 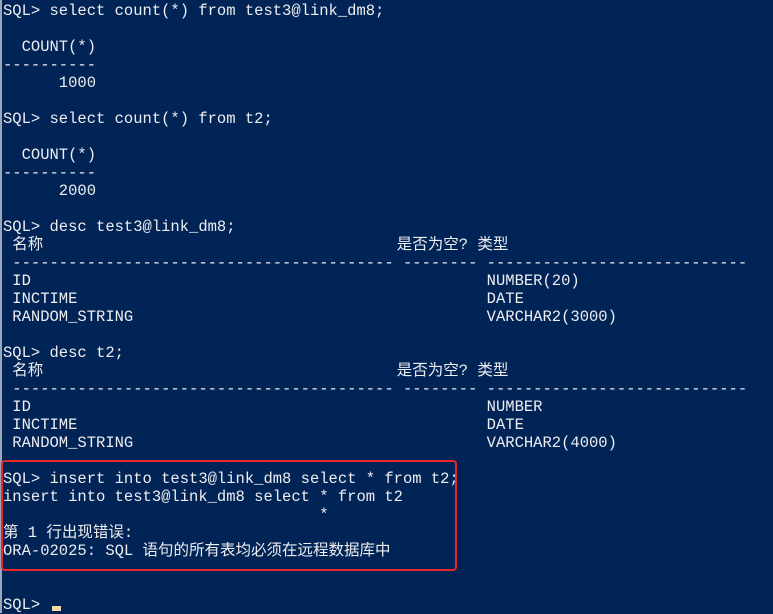 What do you see at coordinates (50, 83) in the screenshot?
I see `terminal-line: 1000` at bounding box center [50, 83].